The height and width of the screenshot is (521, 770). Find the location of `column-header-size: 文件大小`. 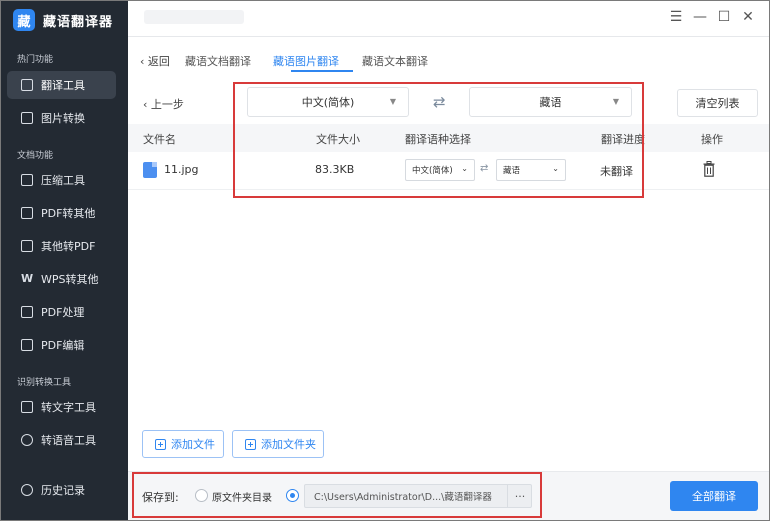

column-header-size: 文件大小 is located at coordinates (338, 139).